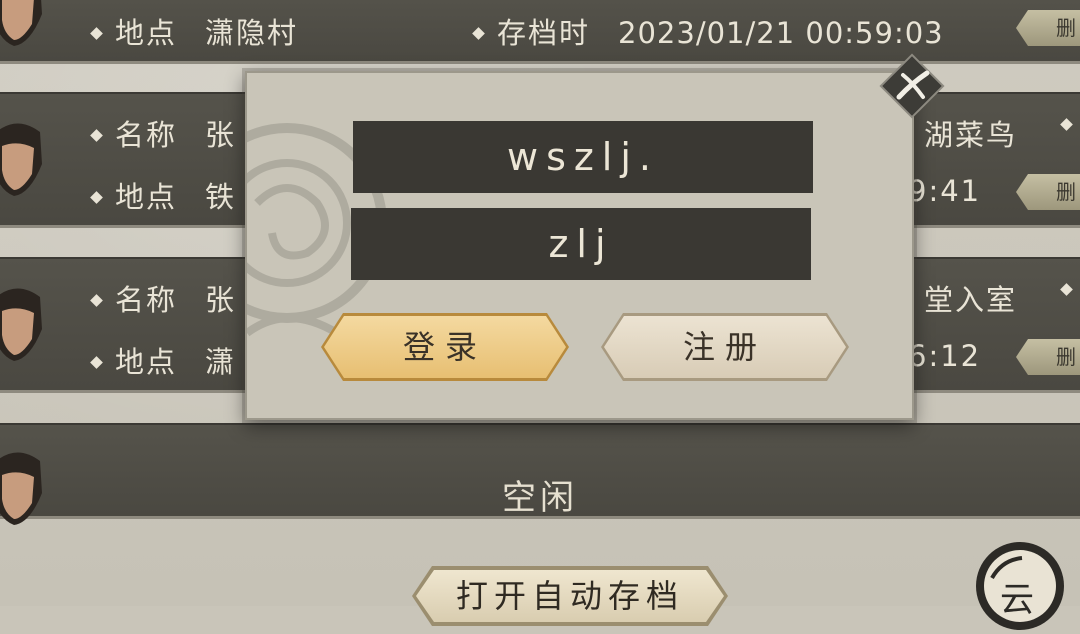  I want to click on save-time-row: 存档时 2023/01/21 00:59:03, so click(708, 30).